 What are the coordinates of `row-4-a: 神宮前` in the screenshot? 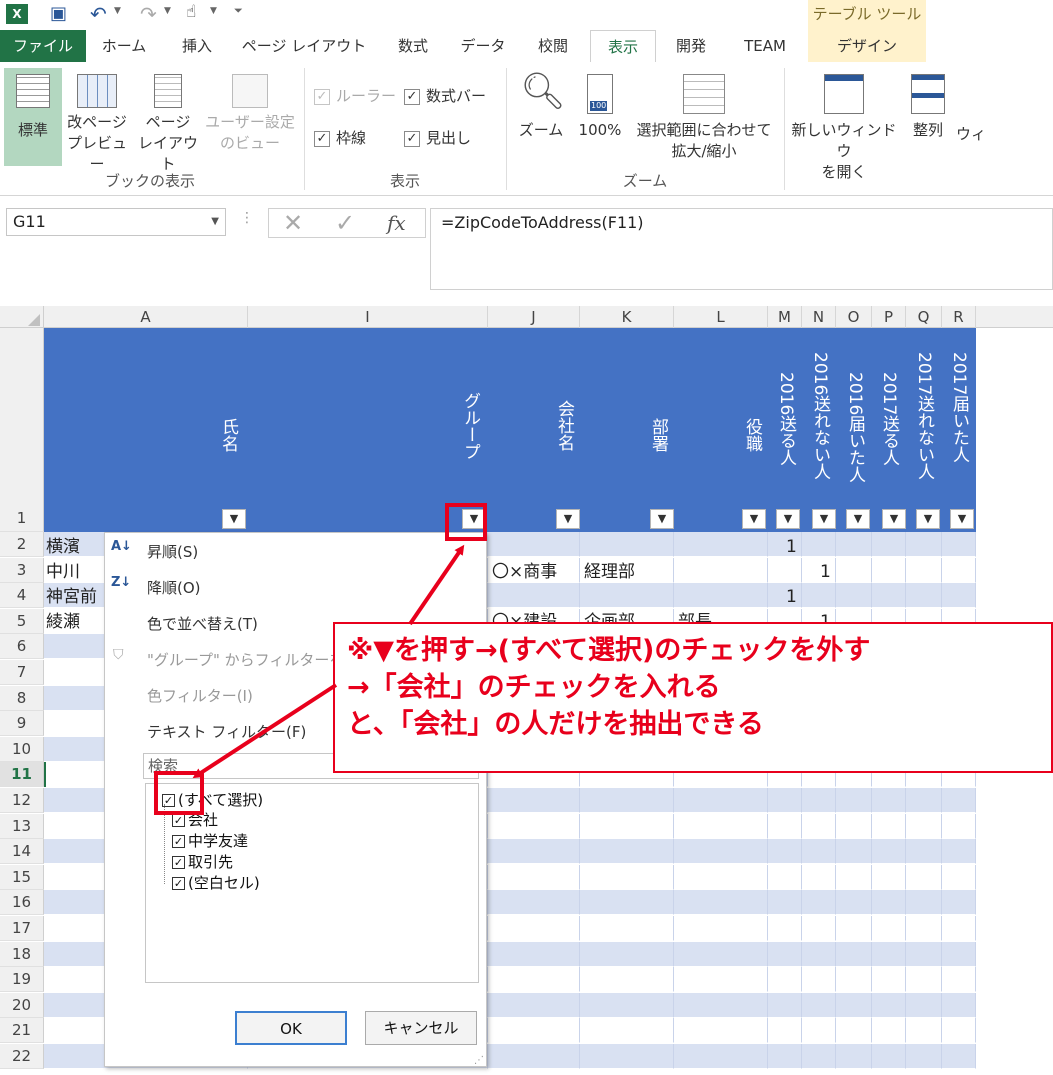 It's located at (71, 597).